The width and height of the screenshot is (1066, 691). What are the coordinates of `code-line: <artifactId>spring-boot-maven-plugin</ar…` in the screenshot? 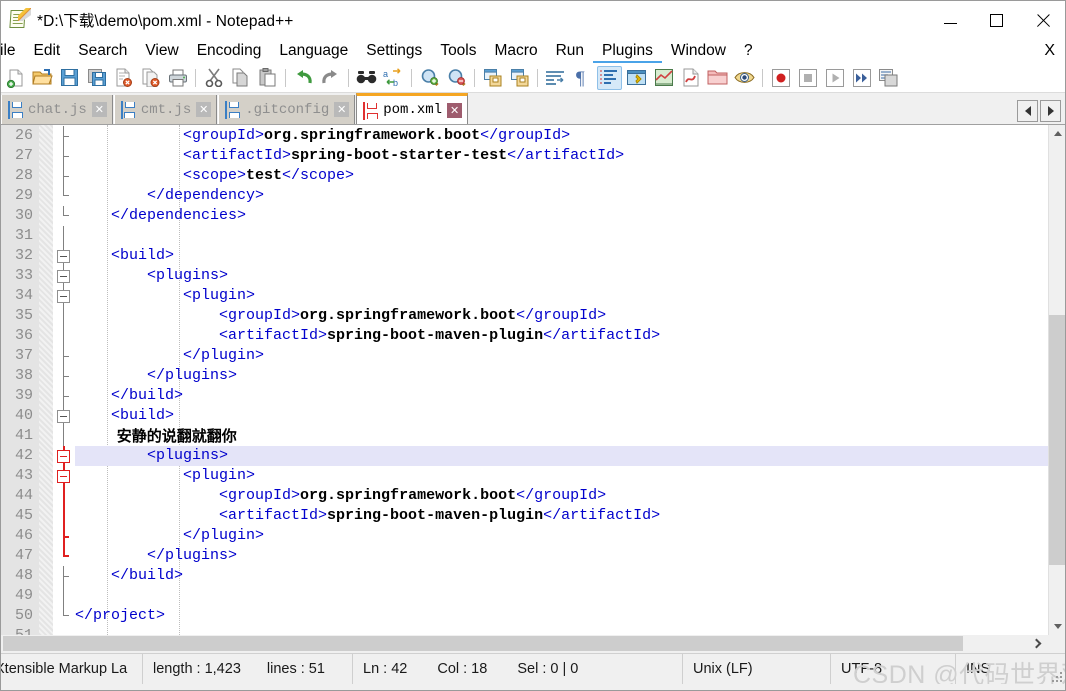 It's located at (570, 516).